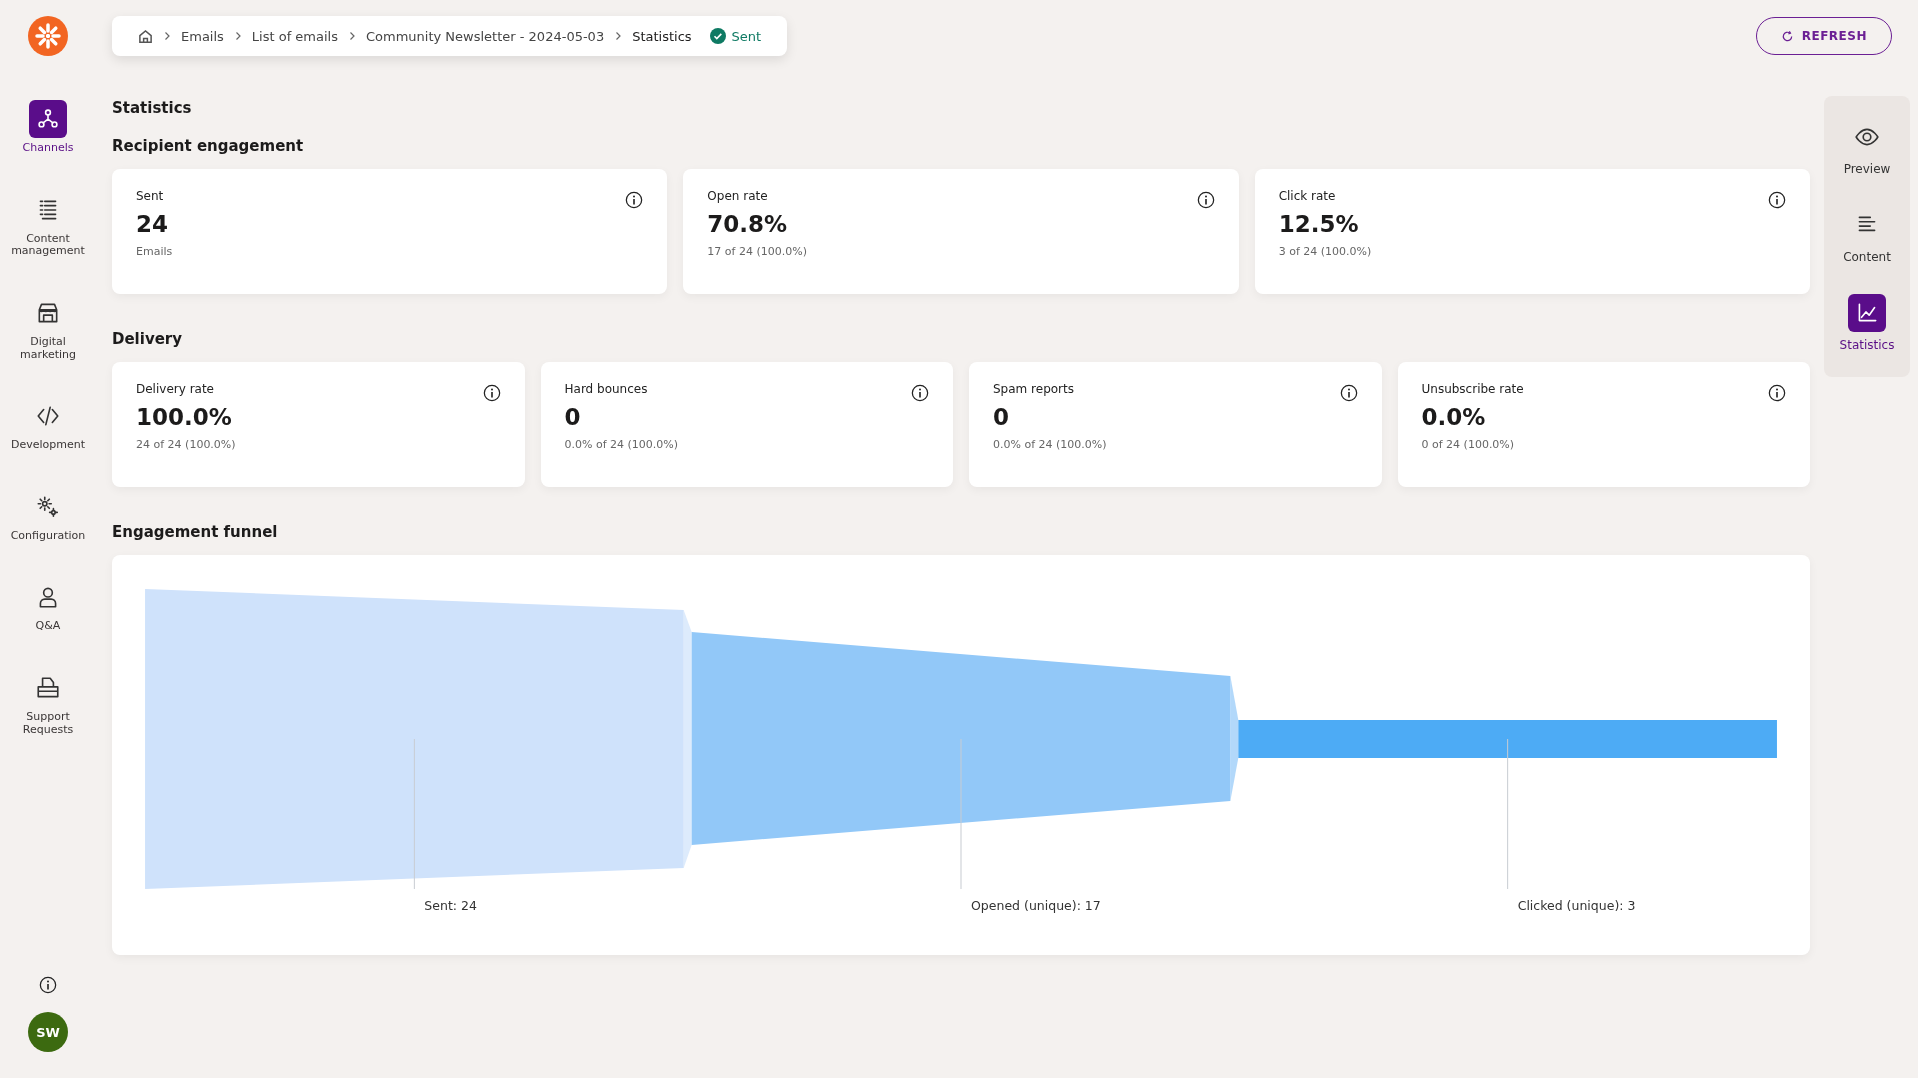  What do you see at coordinates (662, 36) in the screenshot?
I see `breadcrumb-link: Statistics` at bounding box center [662, 36].